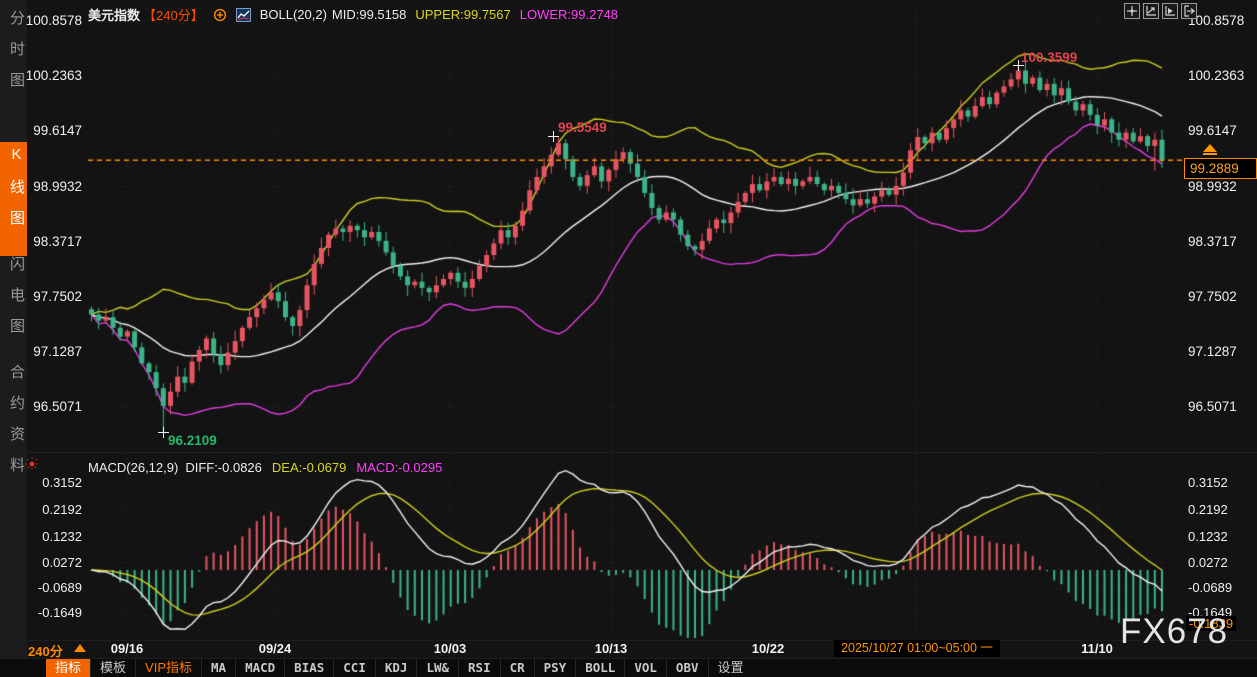 This screenshot has height=677, width=1257. I want to click on tab-vol: VOL, so click(645, 668).